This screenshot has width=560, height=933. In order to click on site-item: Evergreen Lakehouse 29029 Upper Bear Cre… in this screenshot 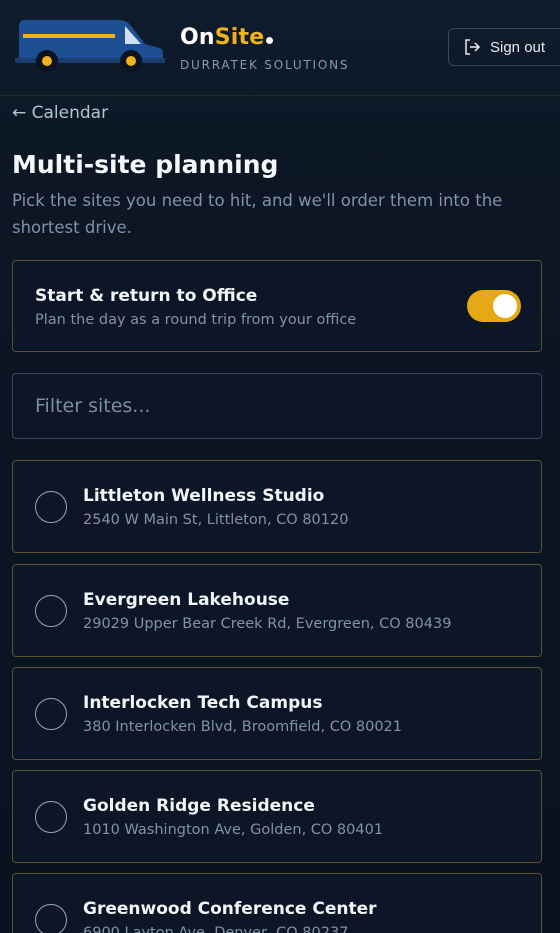, I will do `click(277, 610)`.